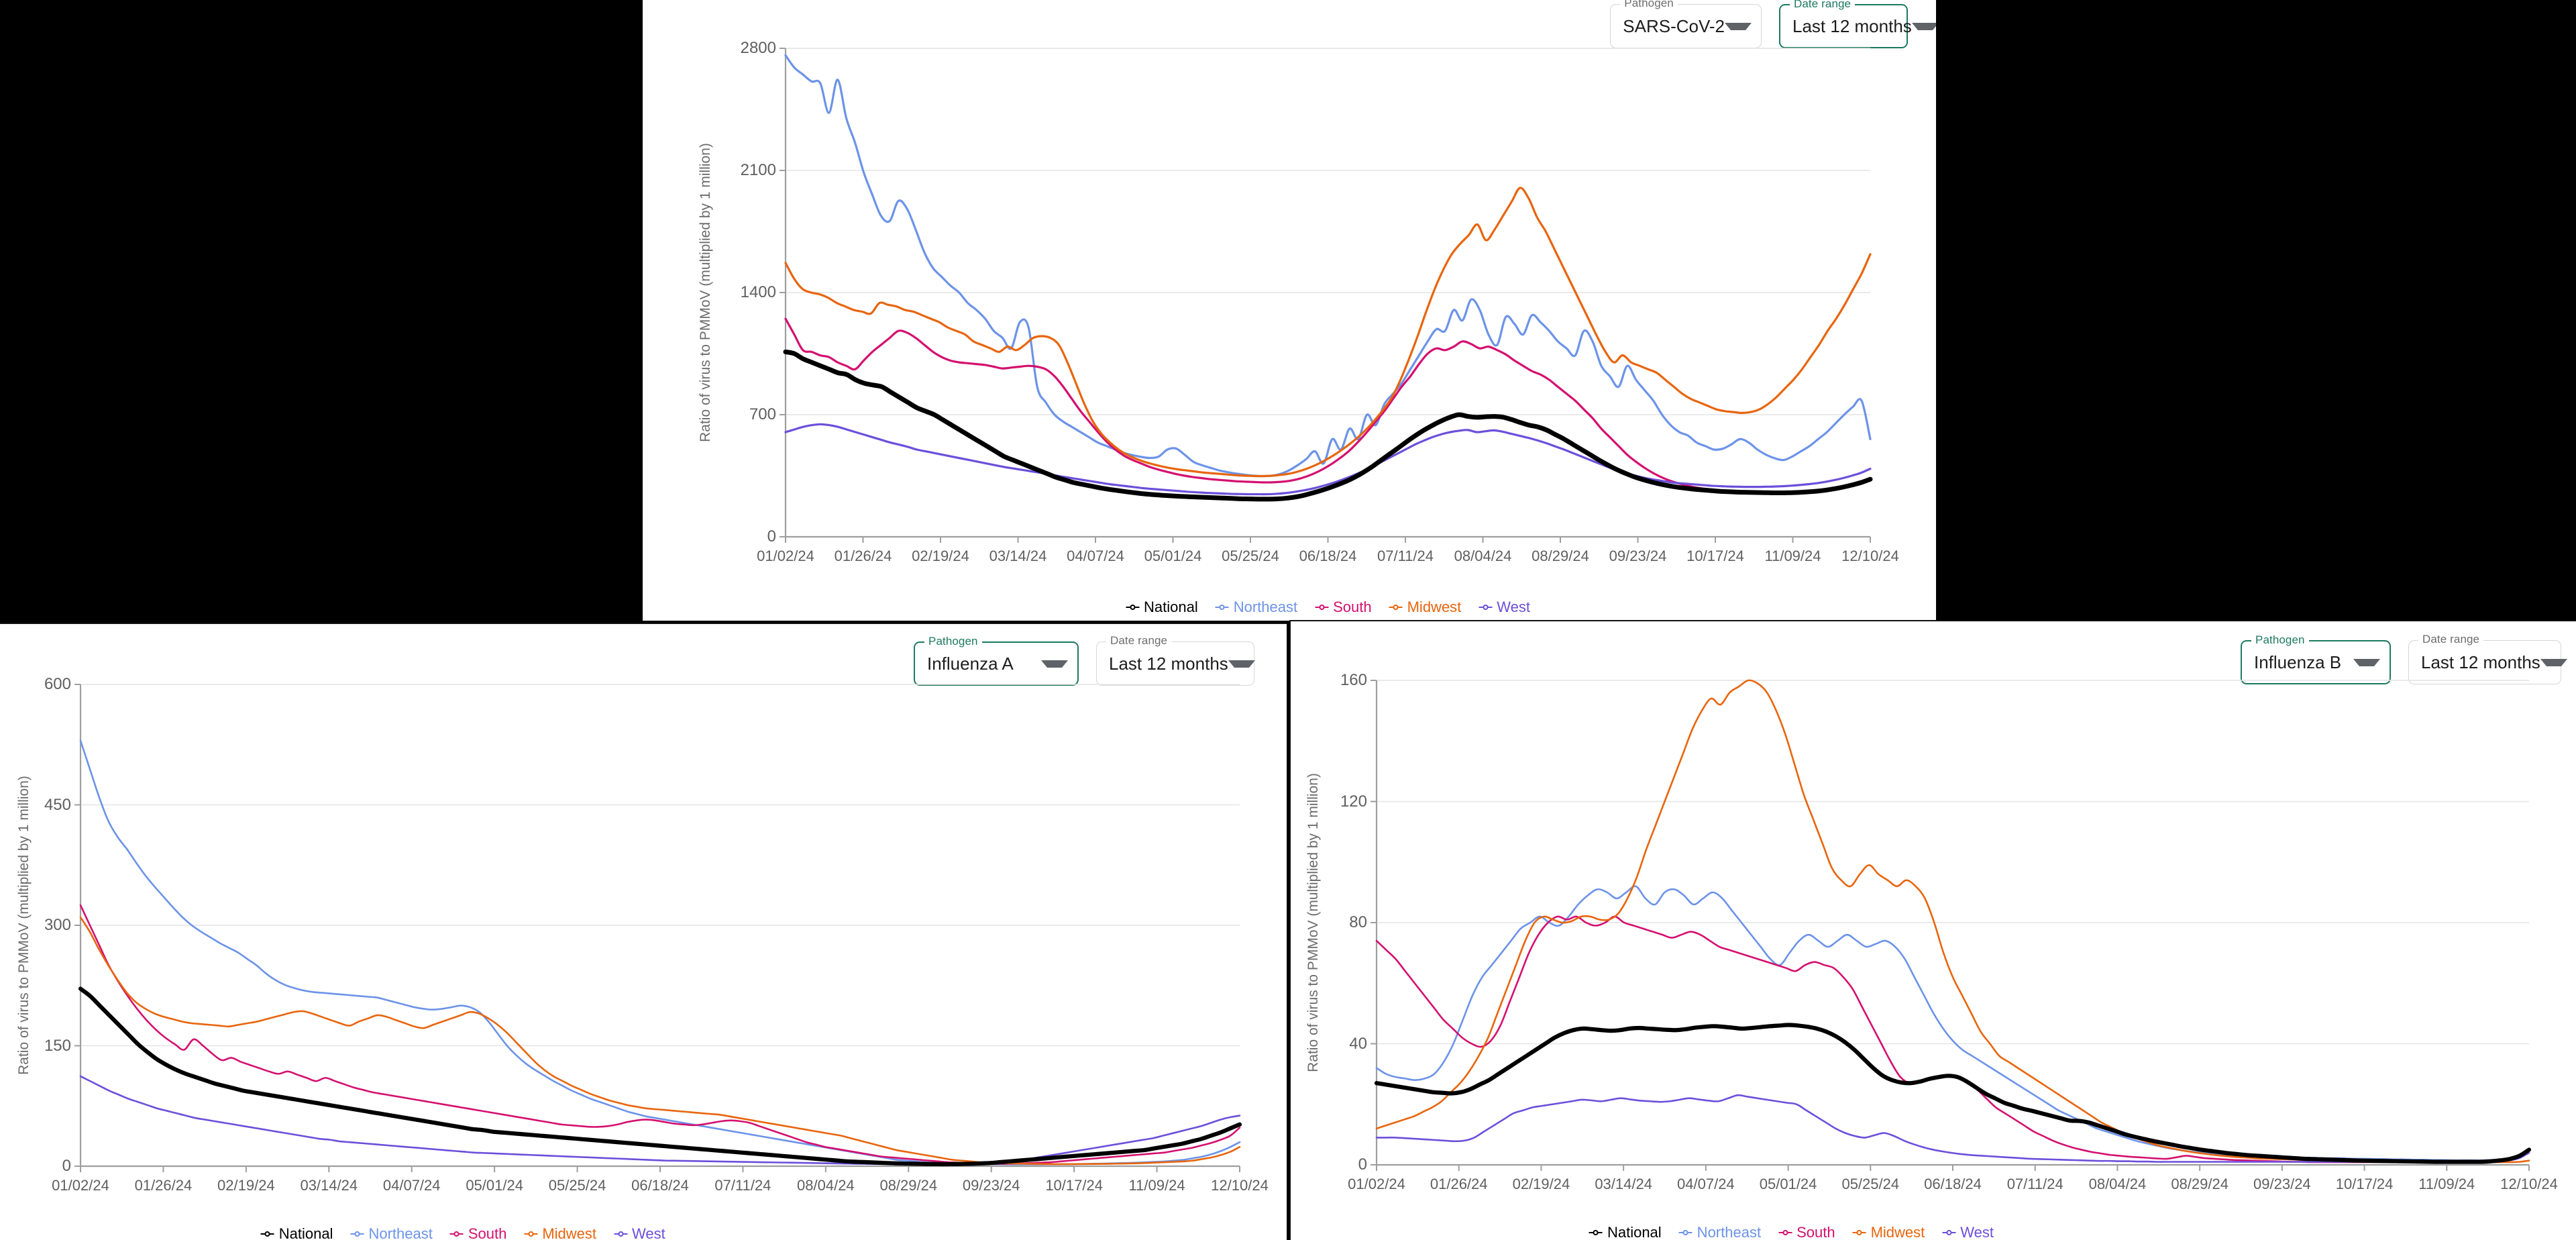 This screenshot has width=2576, height=1240. What do you see at coordinates (1173, 556) in the screenshot?
I see `sars-x-tick: 05/01/24` at bounding box center [1173, 556].